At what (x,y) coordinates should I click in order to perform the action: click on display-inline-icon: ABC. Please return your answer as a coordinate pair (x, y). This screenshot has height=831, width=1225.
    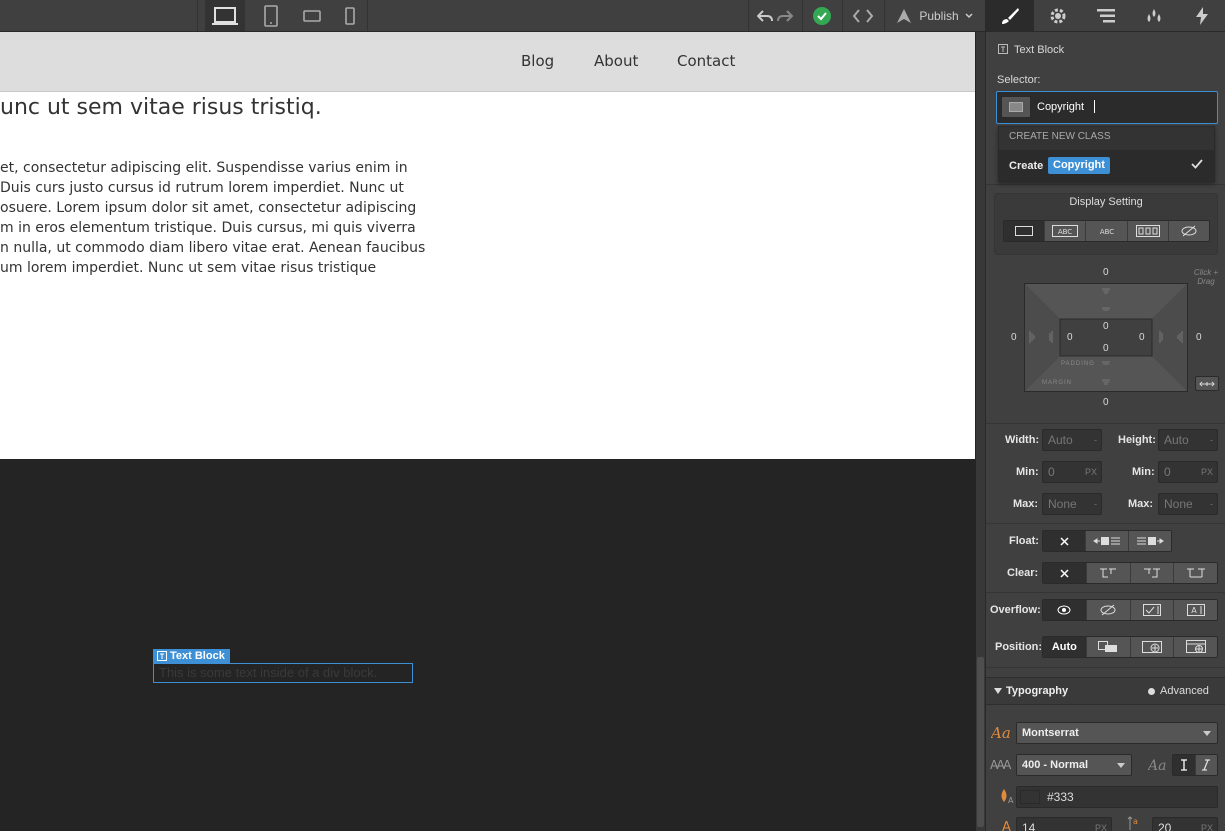
    Looking at the image, I should click on (1106, 232).